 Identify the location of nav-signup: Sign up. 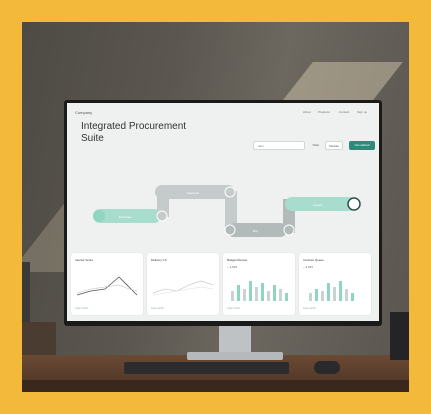
(362, 112).